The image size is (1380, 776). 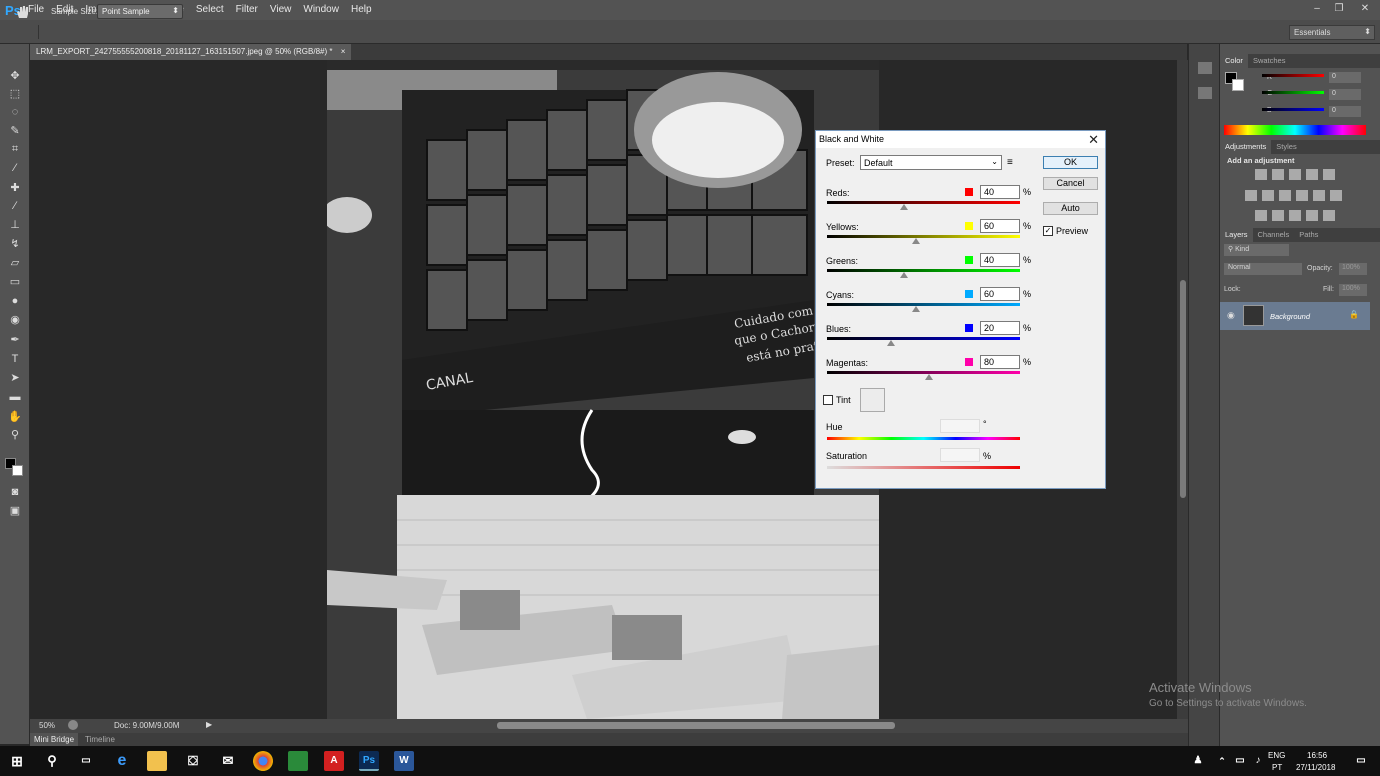 I want to click on notifications-icon: ▭, so click(x=1361, y=761).